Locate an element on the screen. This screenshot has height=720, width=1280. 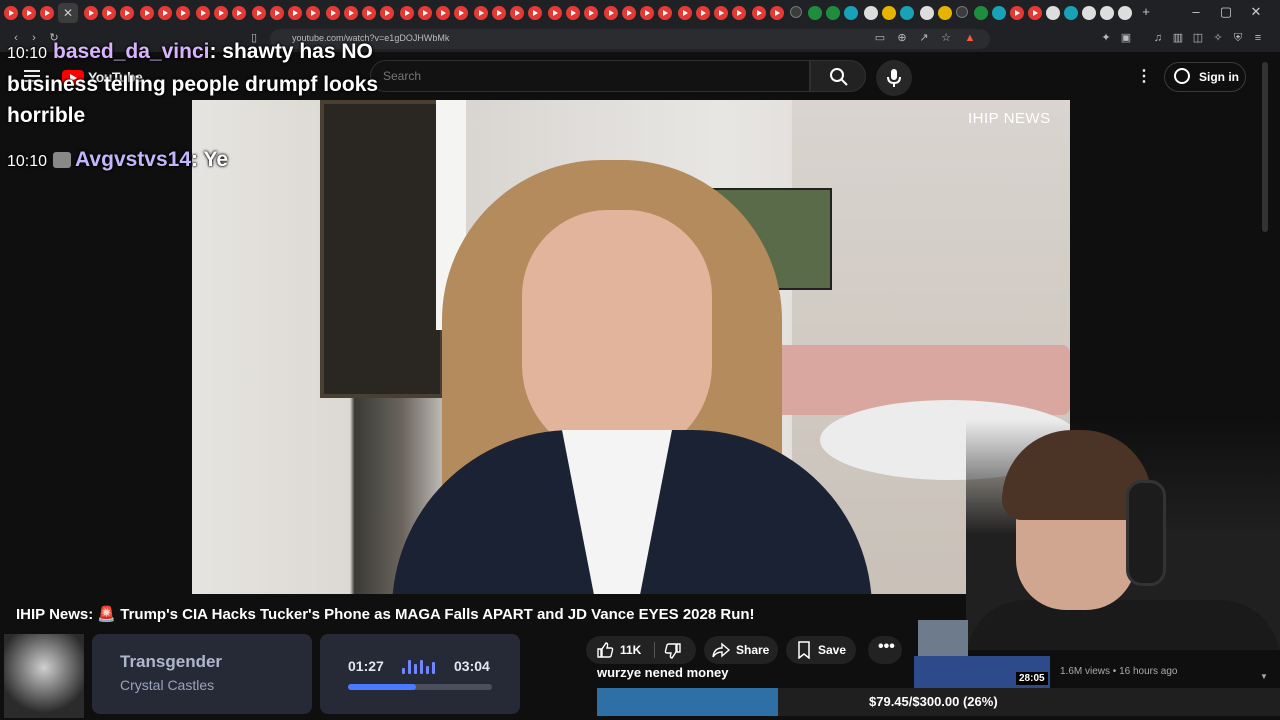
leo-icon: ✧ is located at coordinates (1218, 38).